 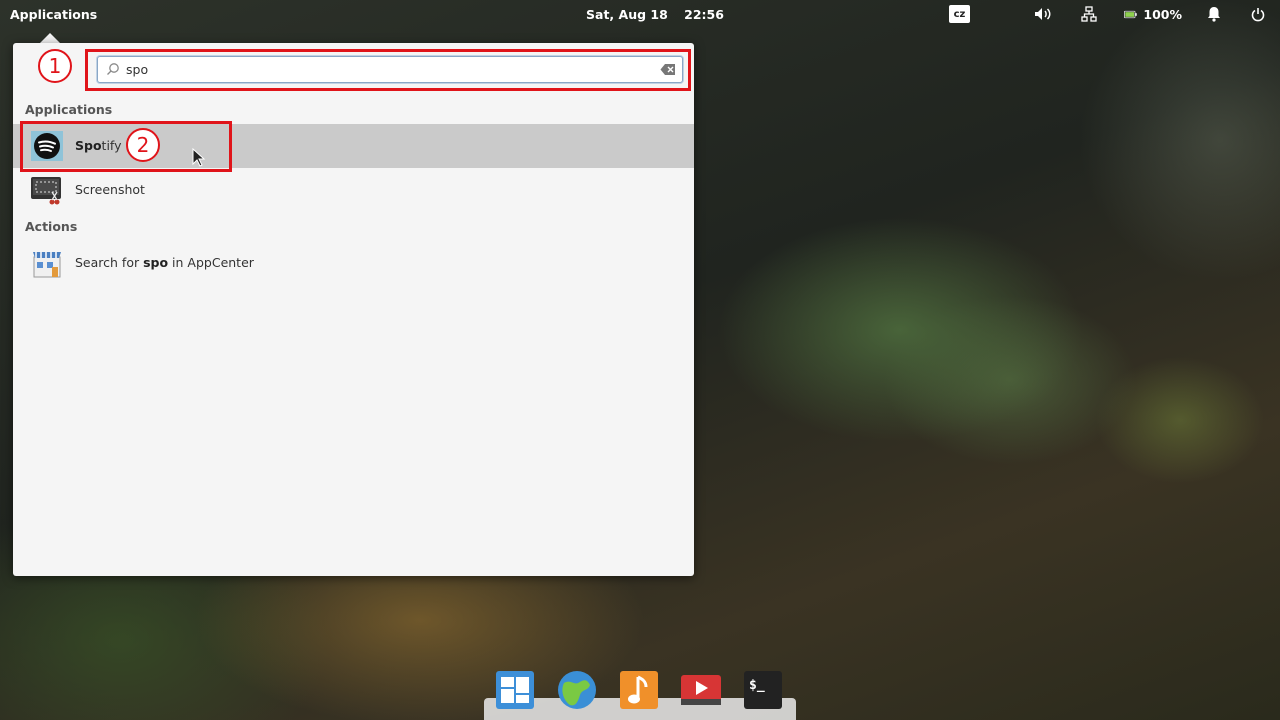 What do you see at coordinates (1089, 14) in the screenshot?
I see `network-icon` at bounding box center [1089, 14].